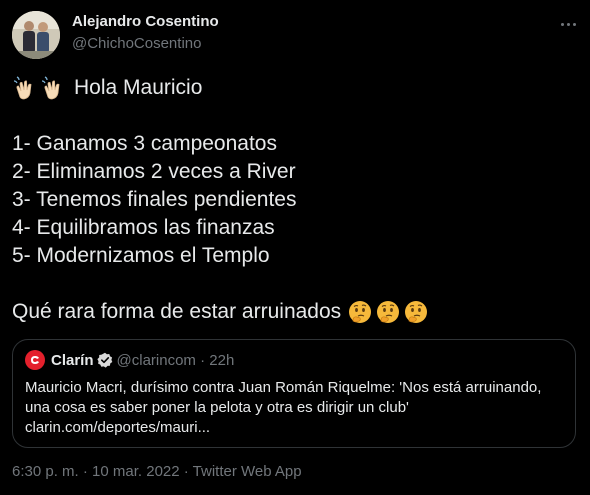 The width and height of the screenshot is (590, 495). What do you see at coordinates (138, 87) in the screenshot?
I see `greeting-text: Hola Mauricio` at bounding box center [138, 87].